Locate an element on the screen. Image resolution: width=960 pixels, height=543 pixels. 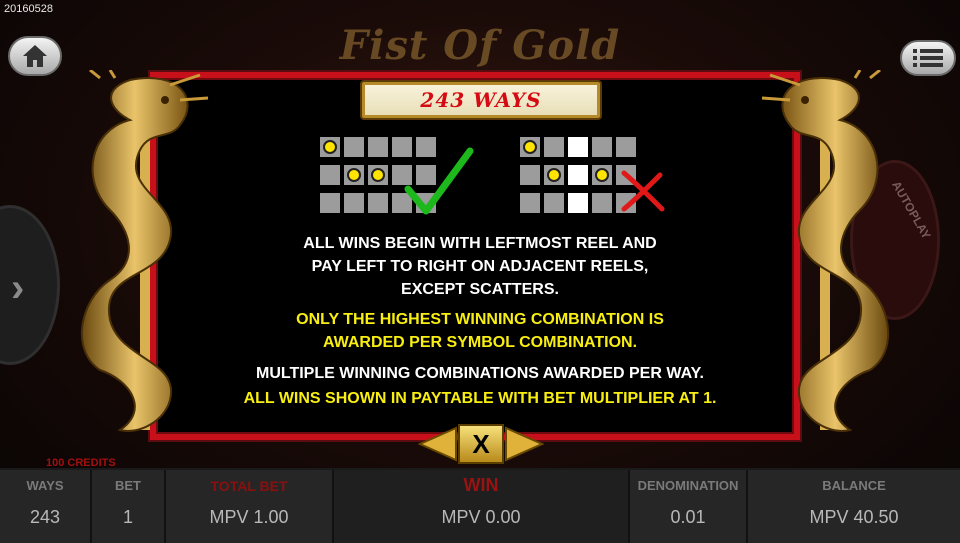
side-expand-button: › is located at coordinates (30, 285).